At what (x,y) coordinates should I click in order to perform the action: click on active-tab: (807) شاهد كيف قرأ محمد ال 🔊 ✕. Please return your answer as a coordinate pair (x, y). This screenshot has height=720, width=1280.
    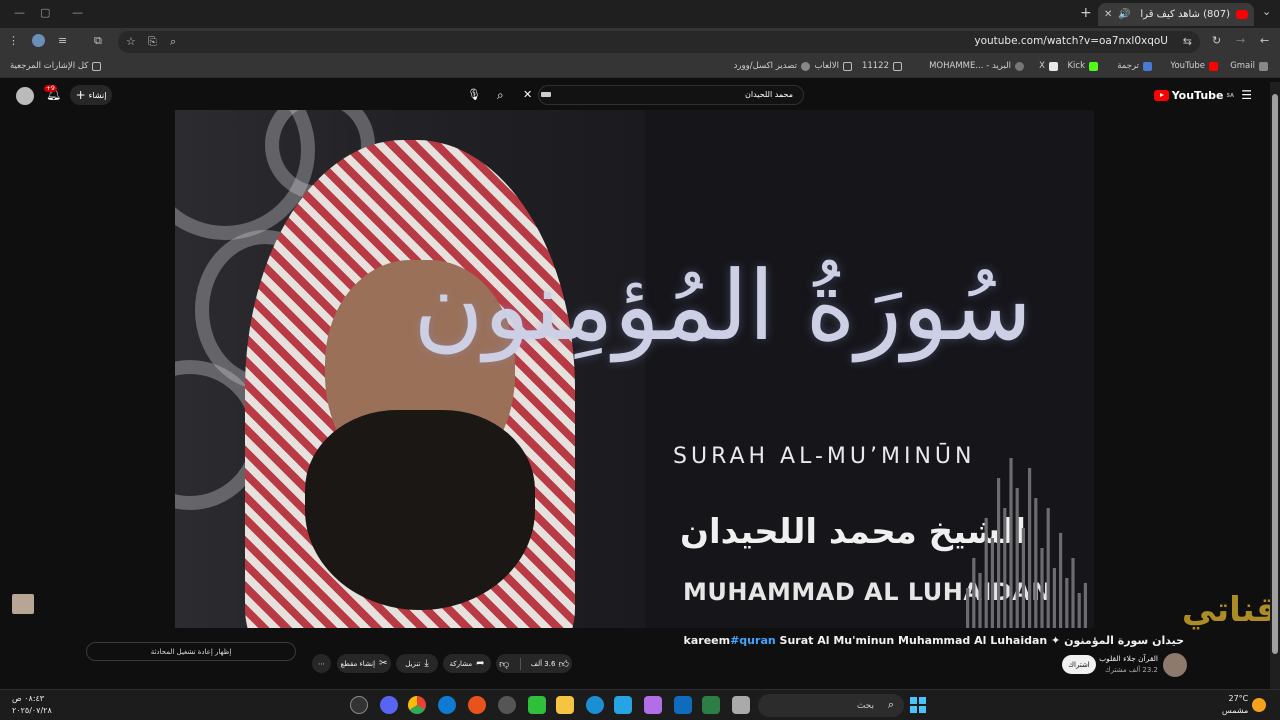
    Looking at the image, I should click on (1176, 14).